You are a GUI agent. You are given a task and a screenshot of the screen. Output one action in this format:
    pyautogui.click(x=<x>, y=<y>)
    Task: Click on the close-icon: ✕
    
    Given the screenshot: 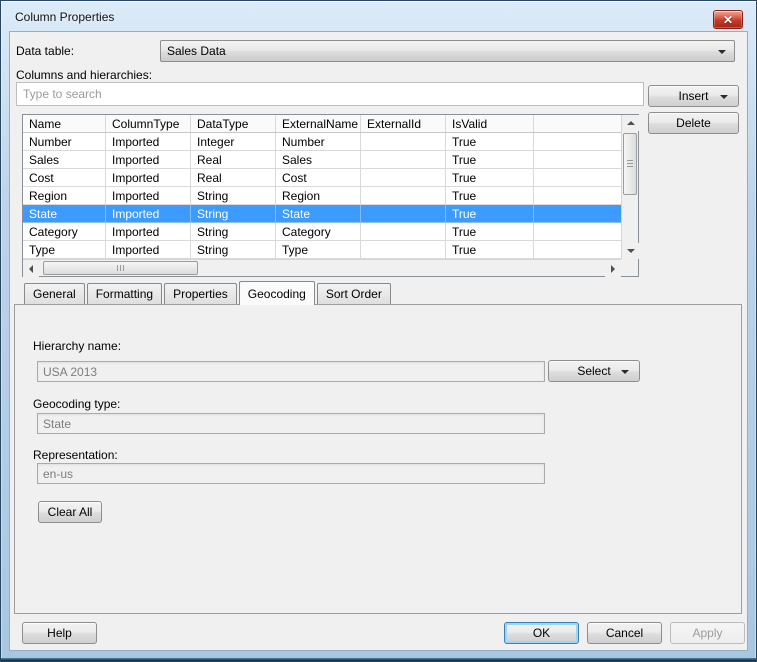 What is the action you would take?
    pyautogui.click(x=728, y=19)
    